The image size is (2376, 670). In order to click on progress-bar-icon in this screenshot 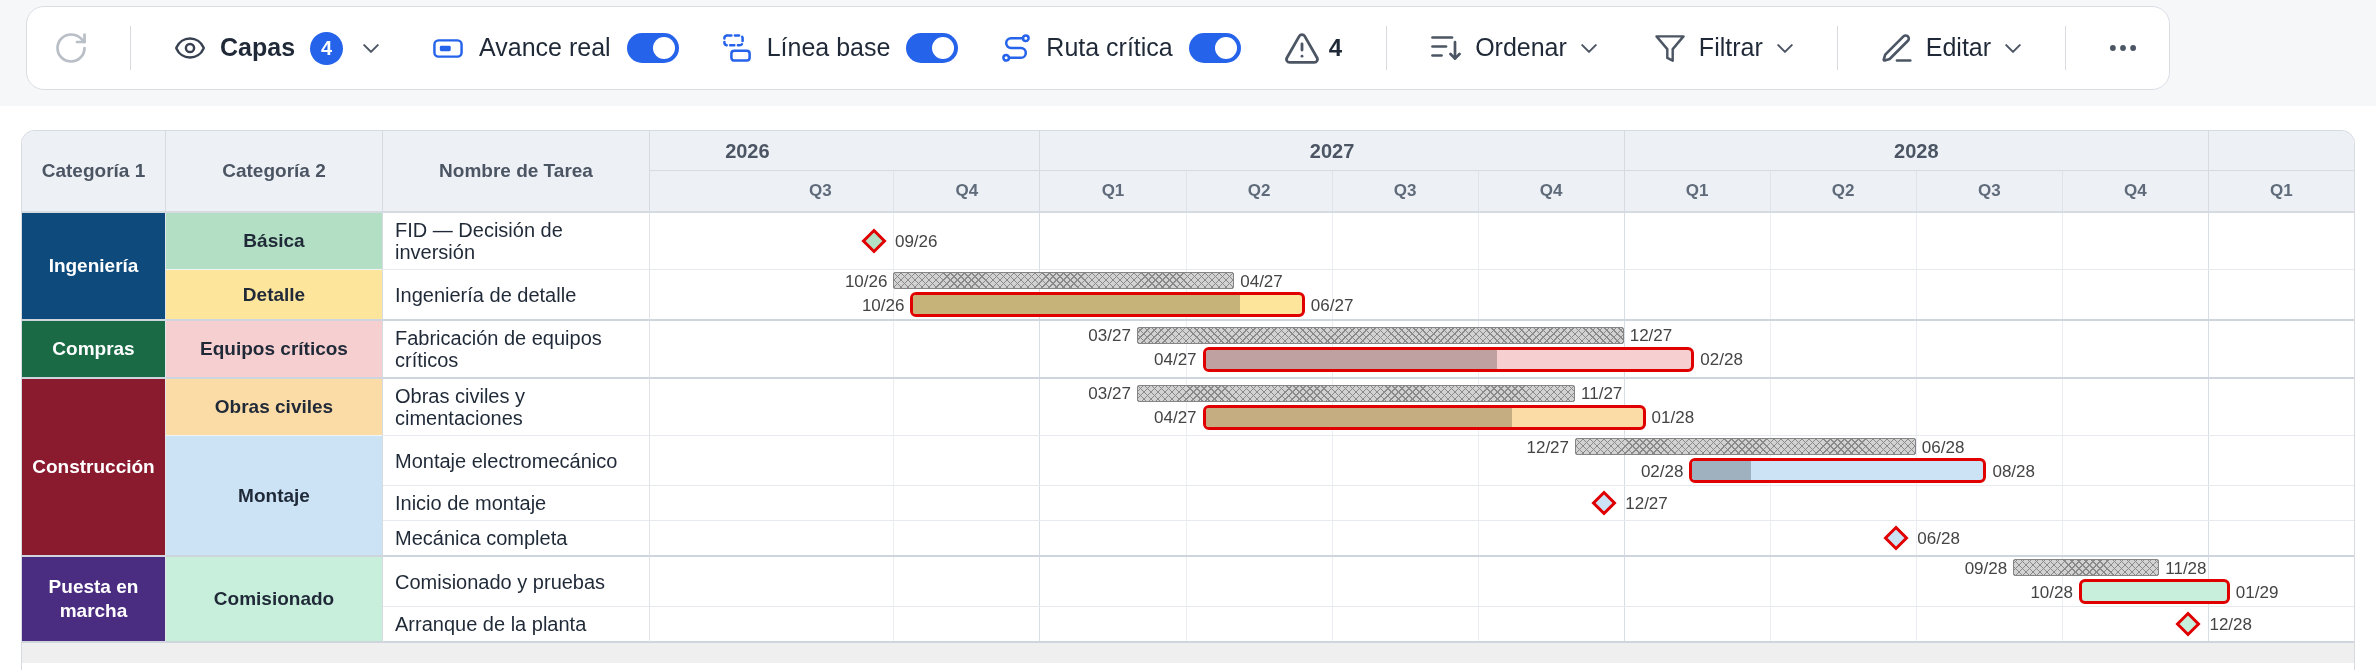, I will do `click(448, 48)`.